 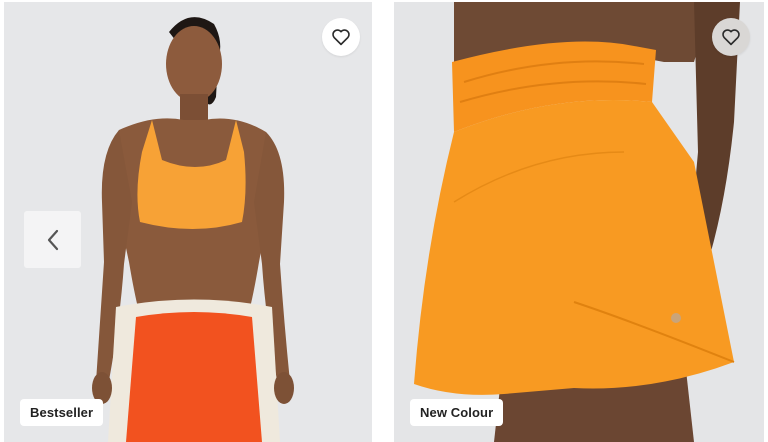 I want to click on chevron-left-icon, so click(x=52, y=239).